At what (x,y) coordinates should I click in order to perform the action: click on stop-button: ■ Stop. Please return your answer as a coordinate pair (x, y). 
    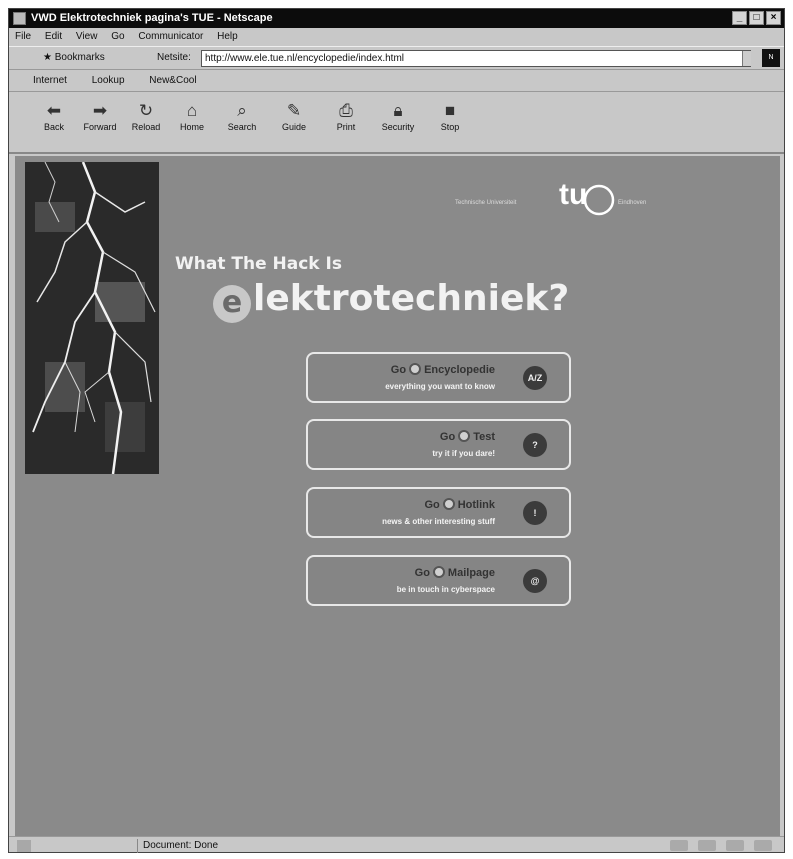
    Looking at the image, I should click on (450, 116).